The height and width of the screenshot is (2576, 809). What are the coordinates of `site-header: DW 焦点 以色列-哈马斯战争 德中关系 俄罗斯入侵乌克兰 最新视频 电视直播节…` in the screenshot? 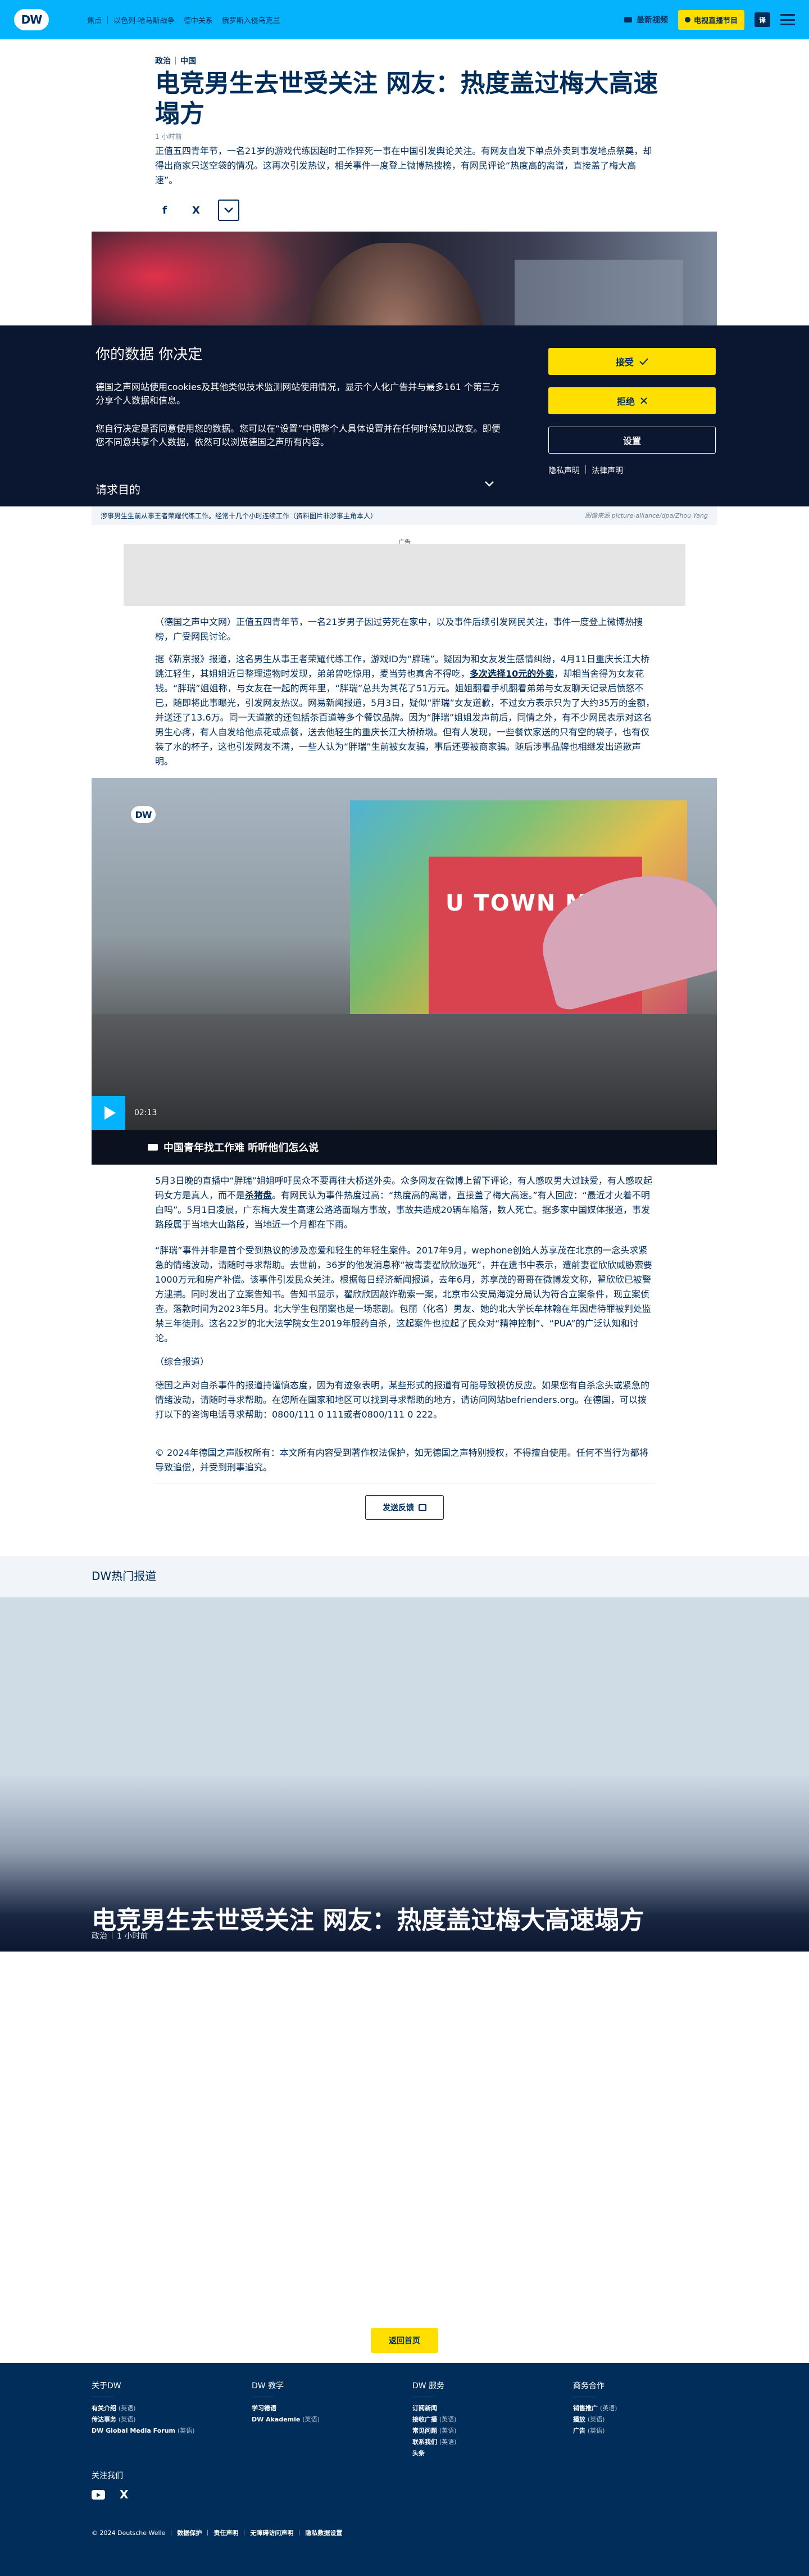 It's located at (404, 19).